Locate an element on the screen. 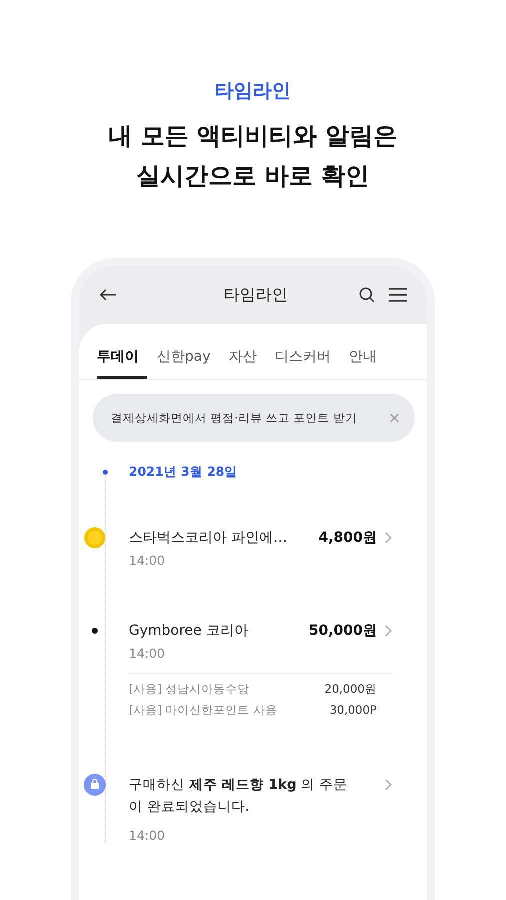 The image size is (506, 900). shopping-bag-icon is located at coordinates (95, 785).